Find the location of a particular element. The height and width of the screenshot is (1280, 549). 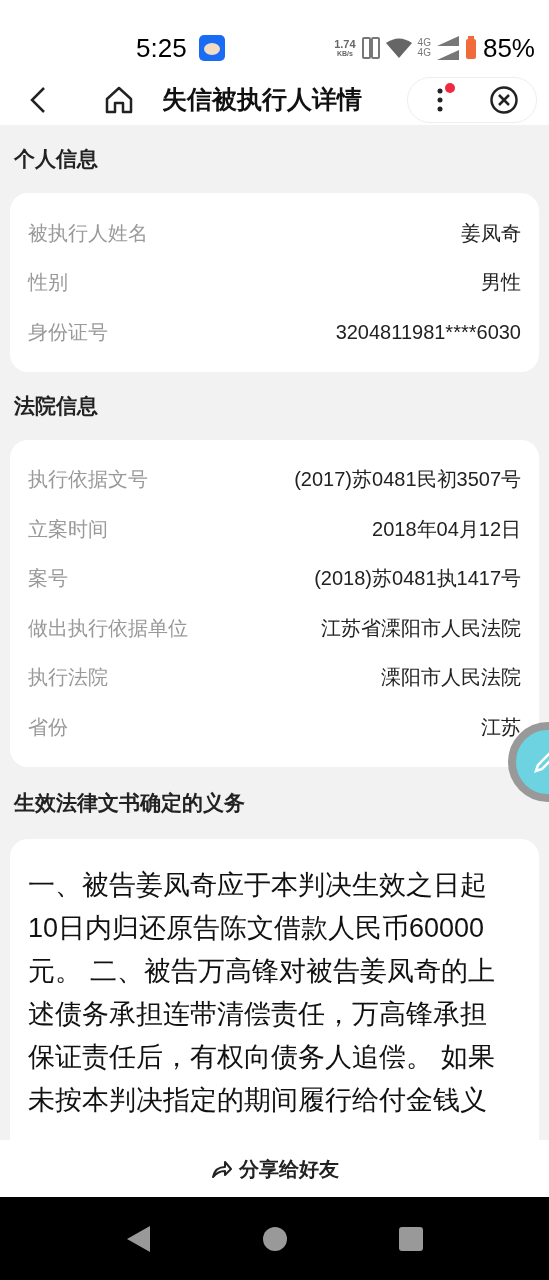

more-icon is located at coordinates (440, 100).